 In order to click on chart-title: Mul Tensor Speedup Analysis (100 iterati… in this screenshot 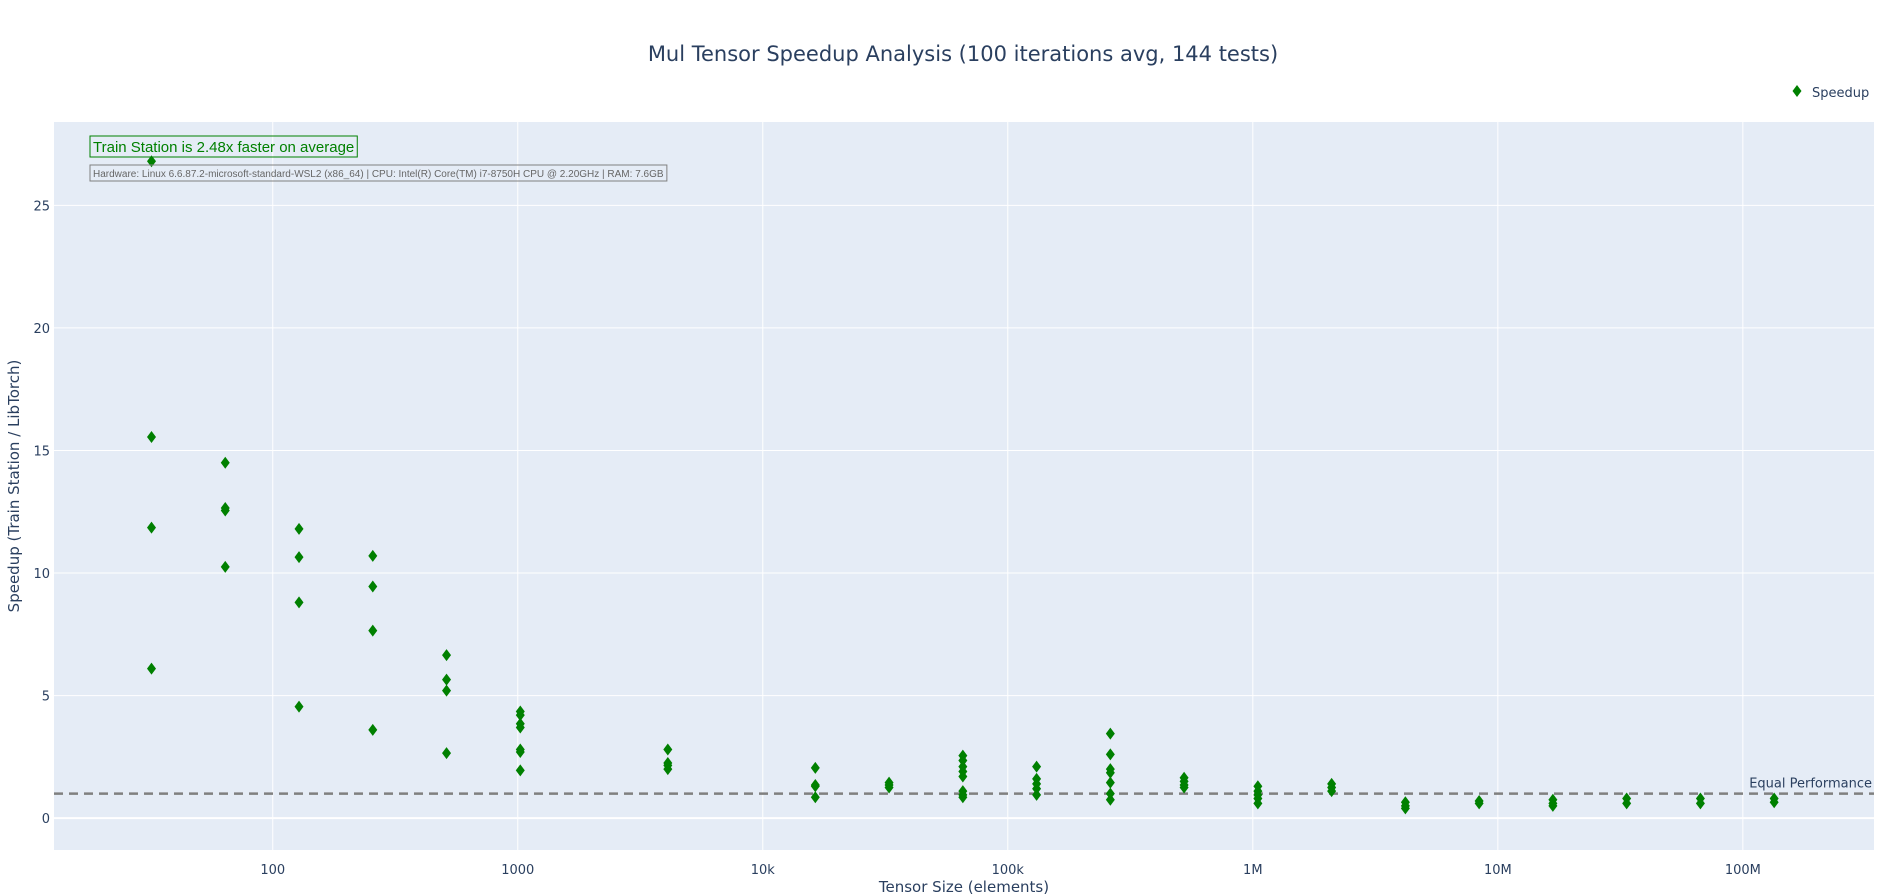, I will do `click(963, 54)`.